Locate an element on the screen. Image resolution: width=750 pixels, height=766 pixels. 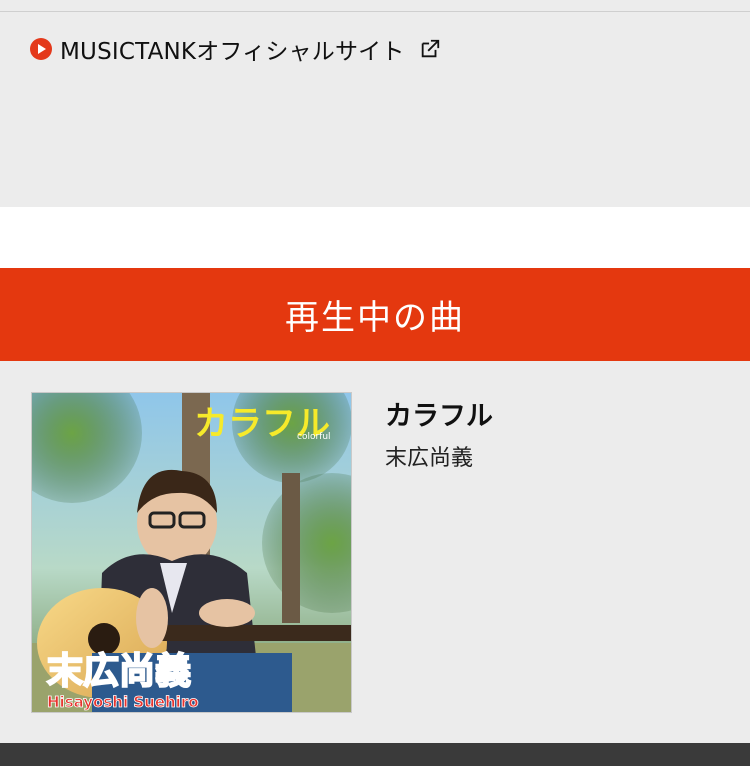
jacket-subtitle-text: colorful is located at coordinates (314, 437).